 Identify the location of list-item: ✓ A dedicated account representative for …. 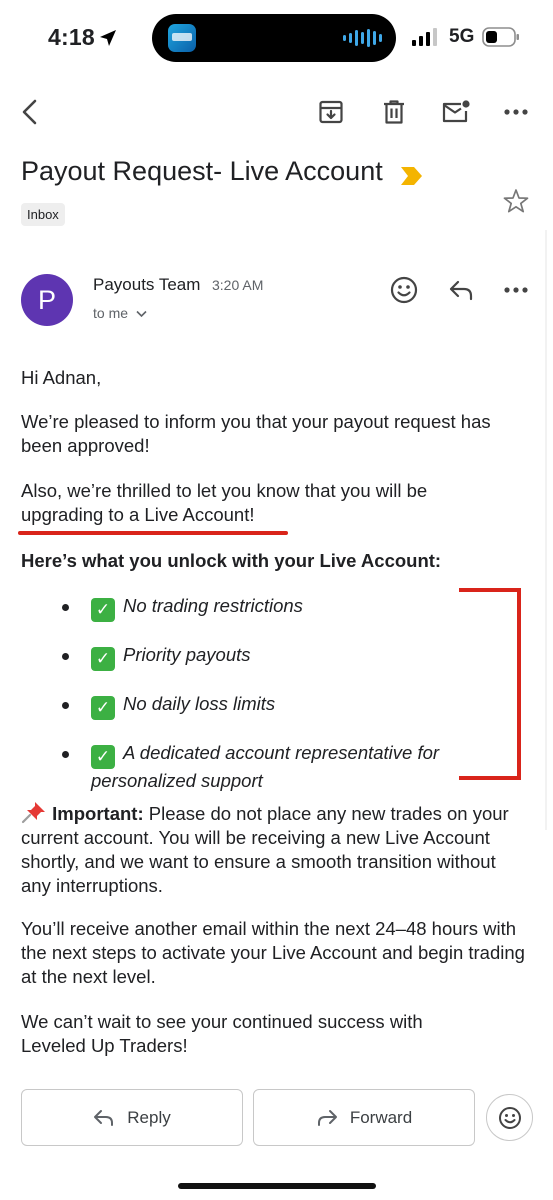
(282, 767).